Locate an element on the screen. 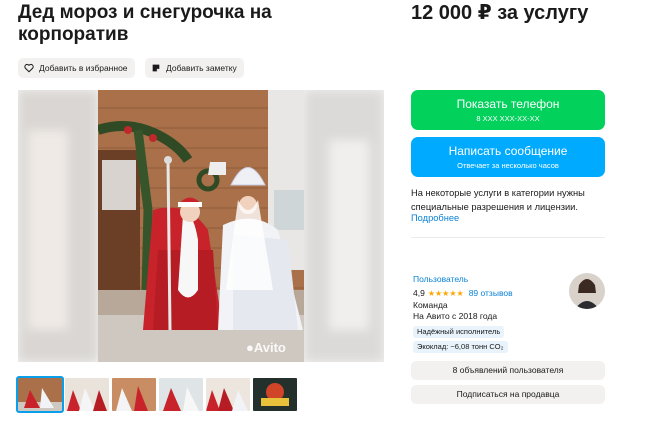  listing-price: 12 000 ₽ за услугу is located at coordinates (500, 13).